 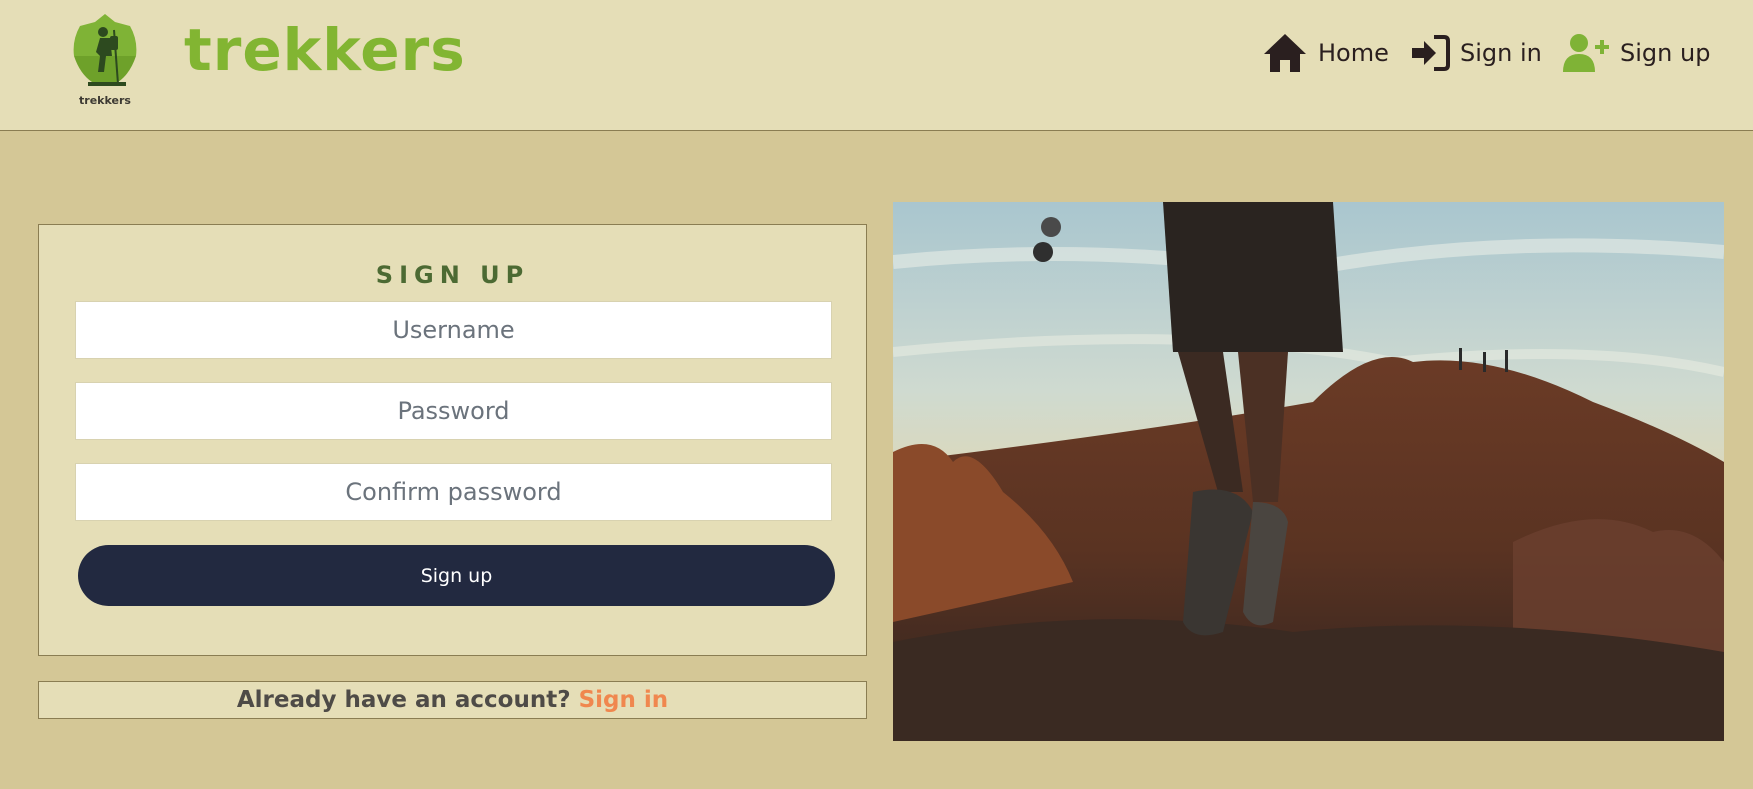 What do you see at coordinates (452, 275) in the screenshot?
I see `form-title: SIGN UP` at bounding box center [452, 275].